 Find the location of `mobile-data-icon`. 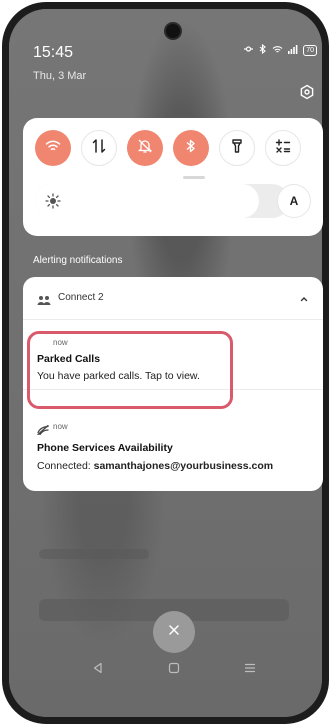

mobile-data-icon is located at coordinates (99, 148).